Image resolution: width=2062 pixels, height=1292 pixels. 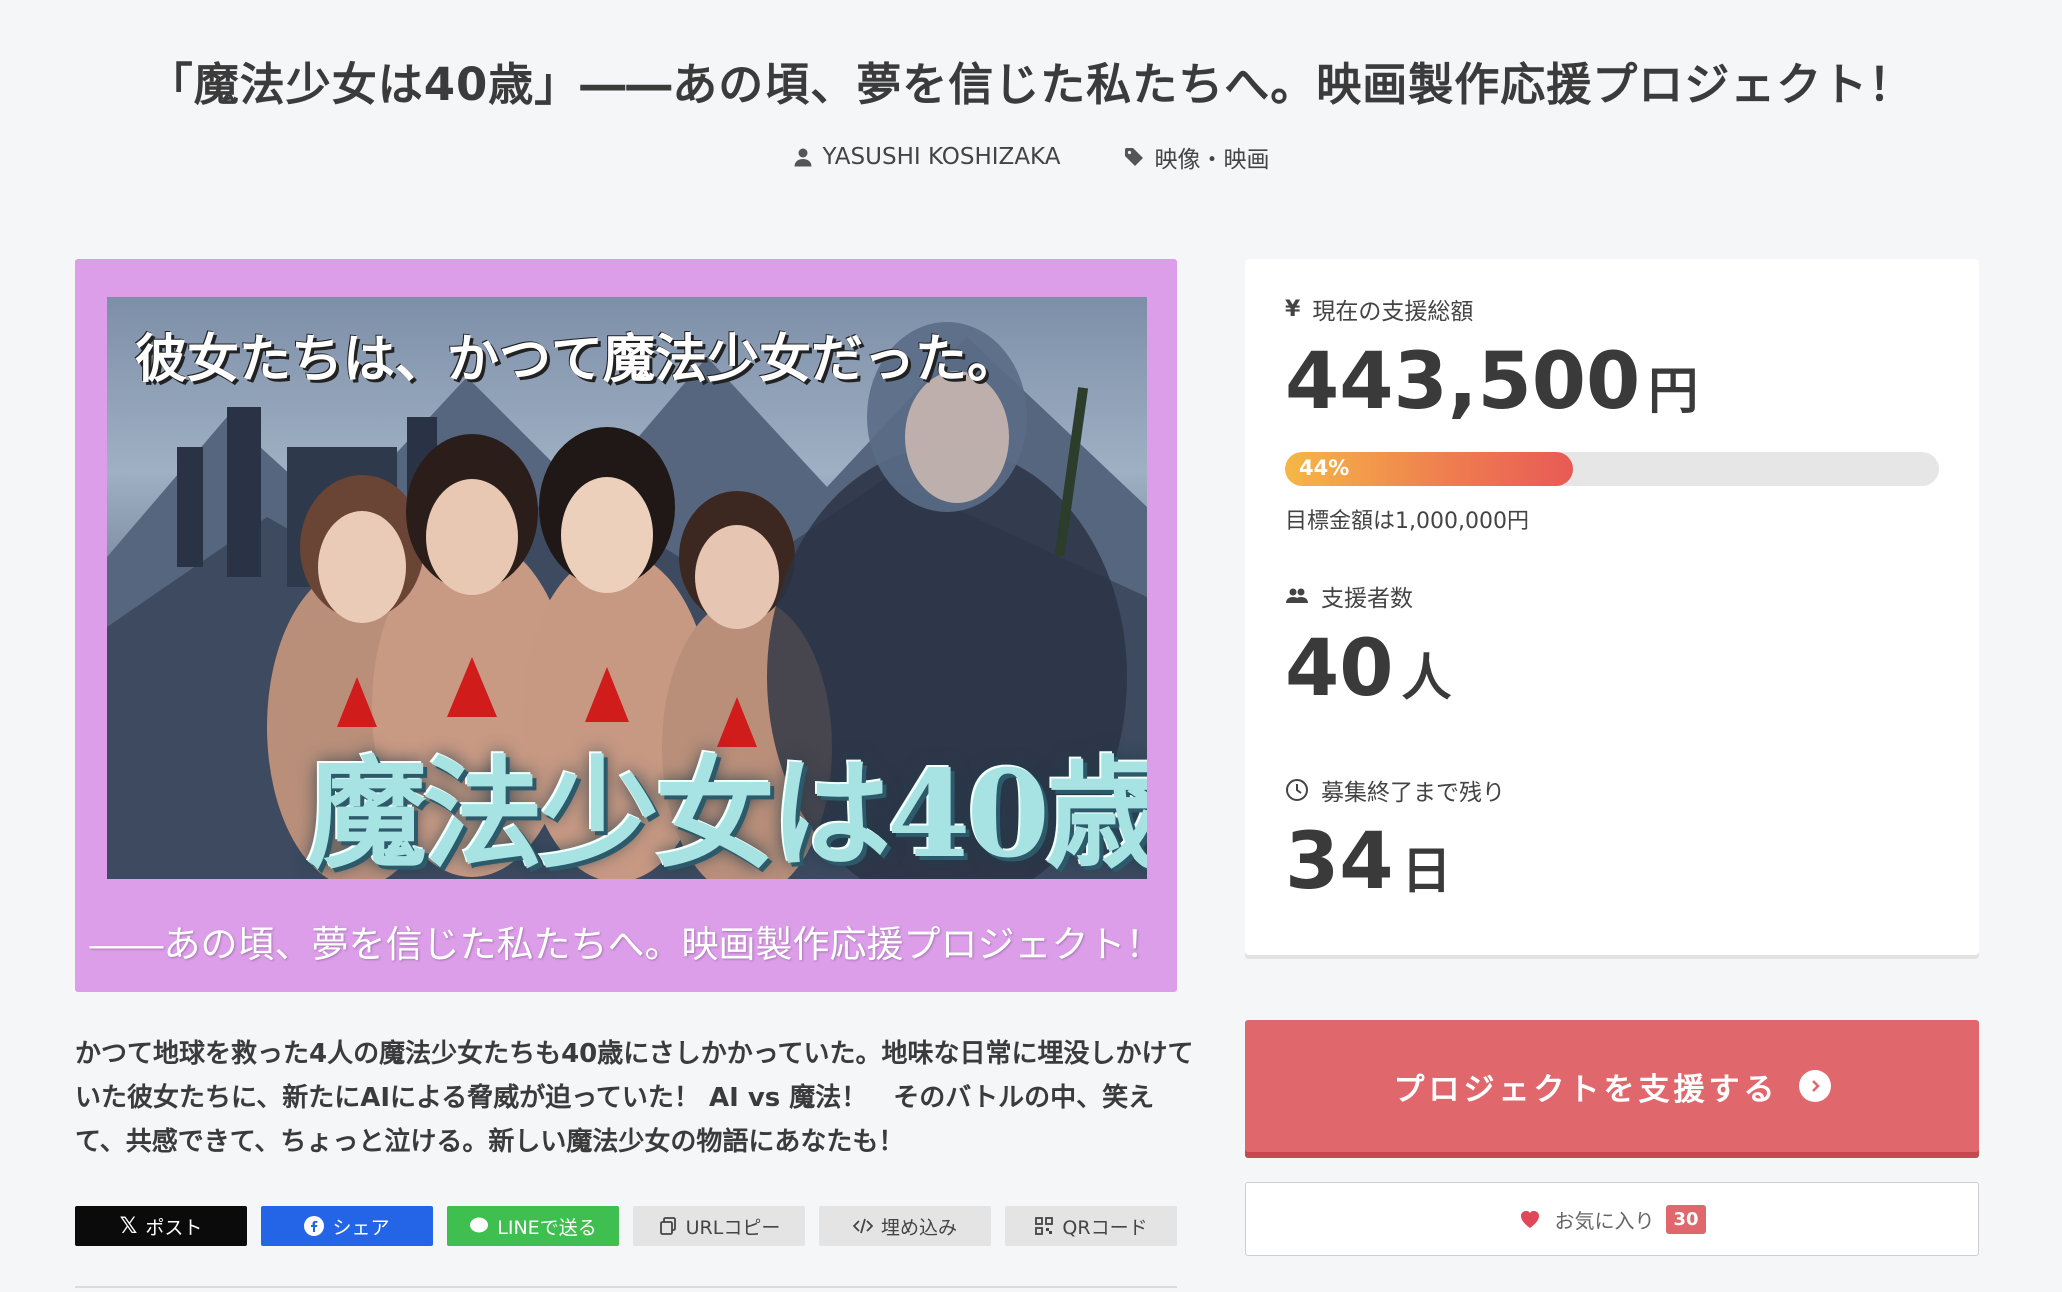 I want to click on total-label: ¥ 現在の支援総額, so click(x=1379, y=309).